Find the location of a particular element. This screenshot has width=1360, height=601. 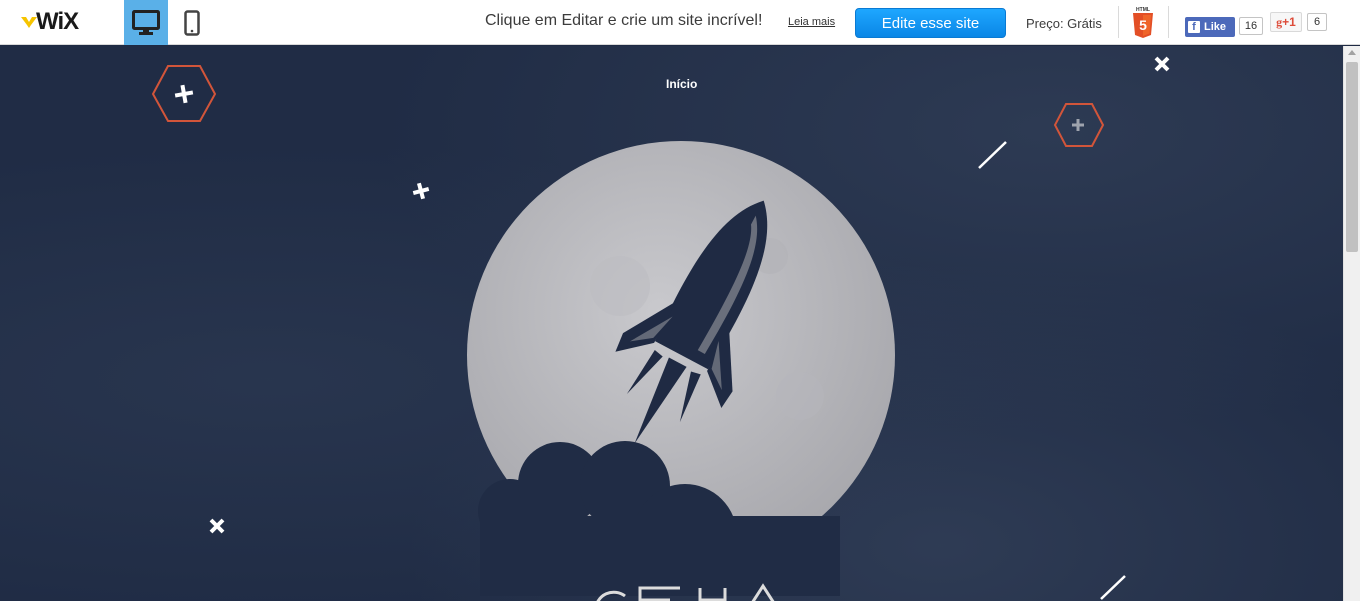

google-plus-button: g +1 is located at coordinates (1286, 22).